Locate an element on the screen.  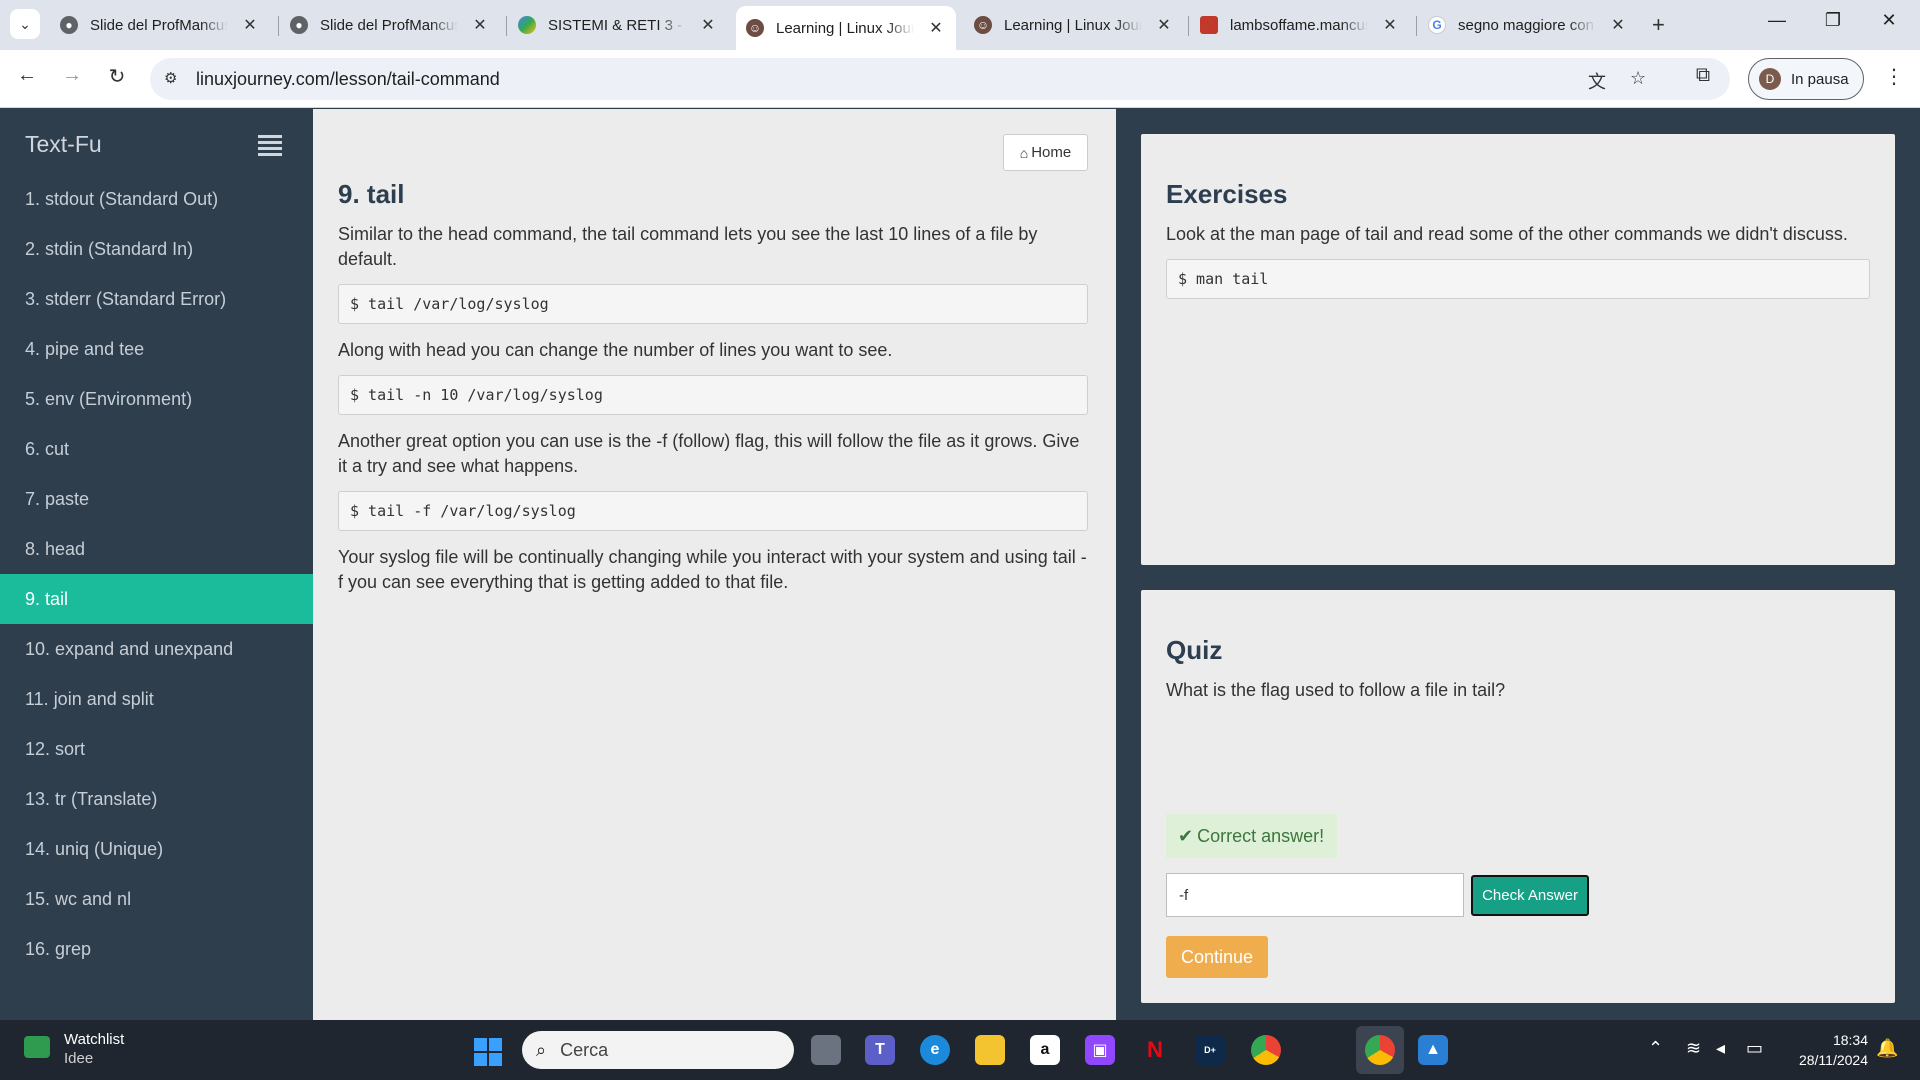
taskbar-search: ⌕ Cerca is located at coordinates (658, 1050).